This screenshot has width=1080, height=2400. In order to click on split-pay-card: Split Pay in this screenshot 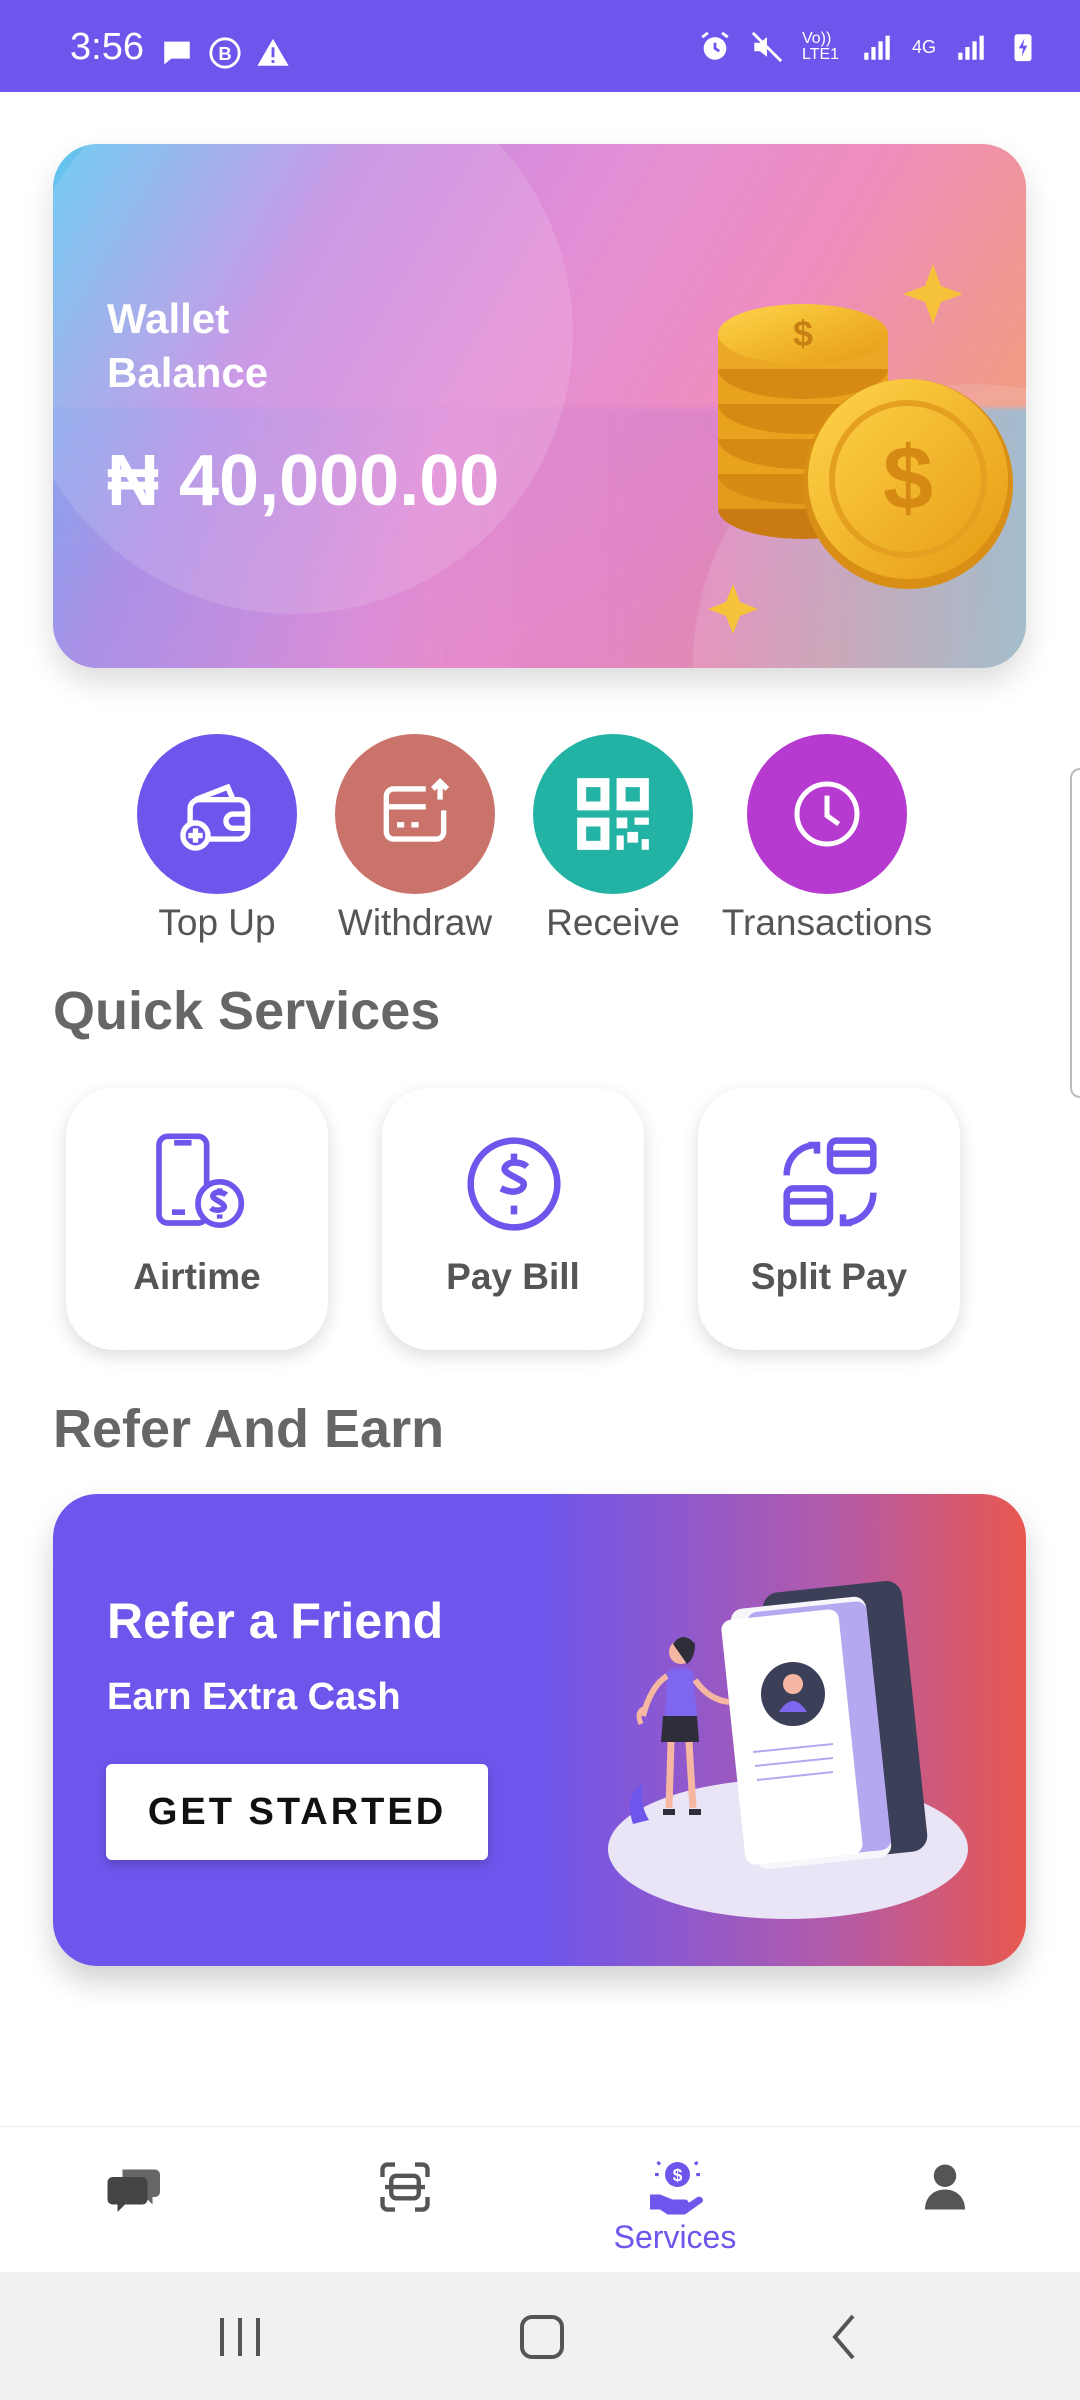, I will do `click(829, 1219)`.